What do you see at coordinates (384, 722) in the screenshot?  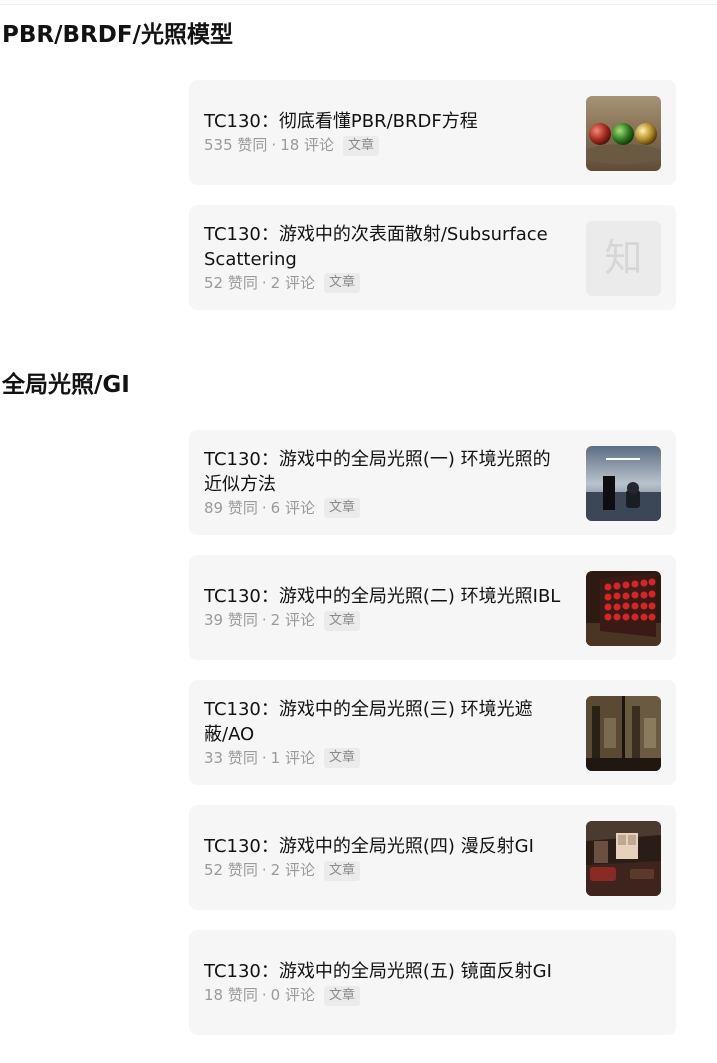 I see `article-title: TC130：游戏中的全局光照(三) 环境光遮蔽/AO` at bounding box center [384, 722].